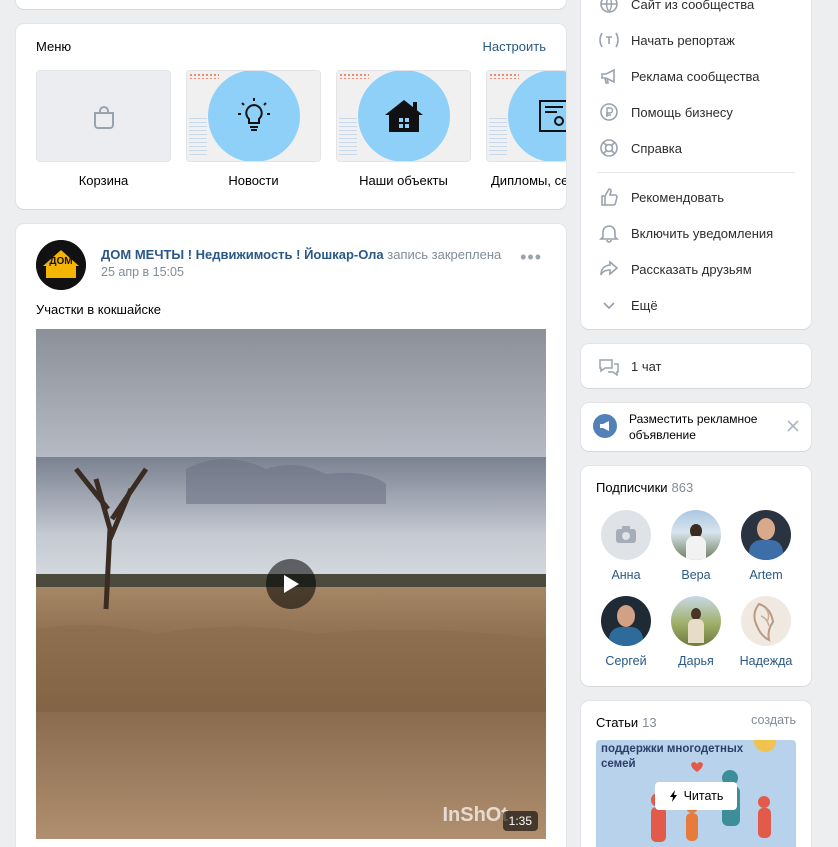 This screenshot has height=847, width=838. I want to click on subscriber: Анна, so click(626, 546).